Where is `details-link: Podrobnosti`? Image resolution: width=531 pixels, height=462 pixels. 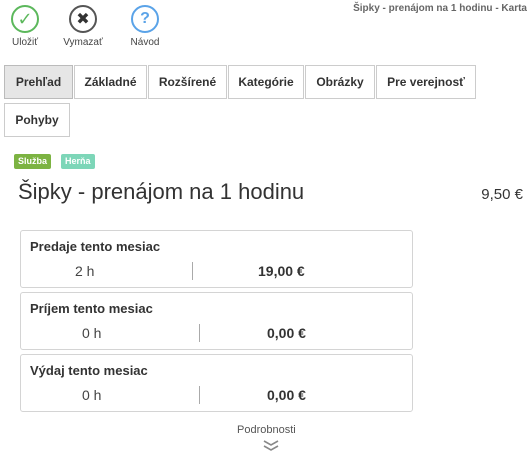
details-link: Podrobnosti is located at coordinates (266, 430).